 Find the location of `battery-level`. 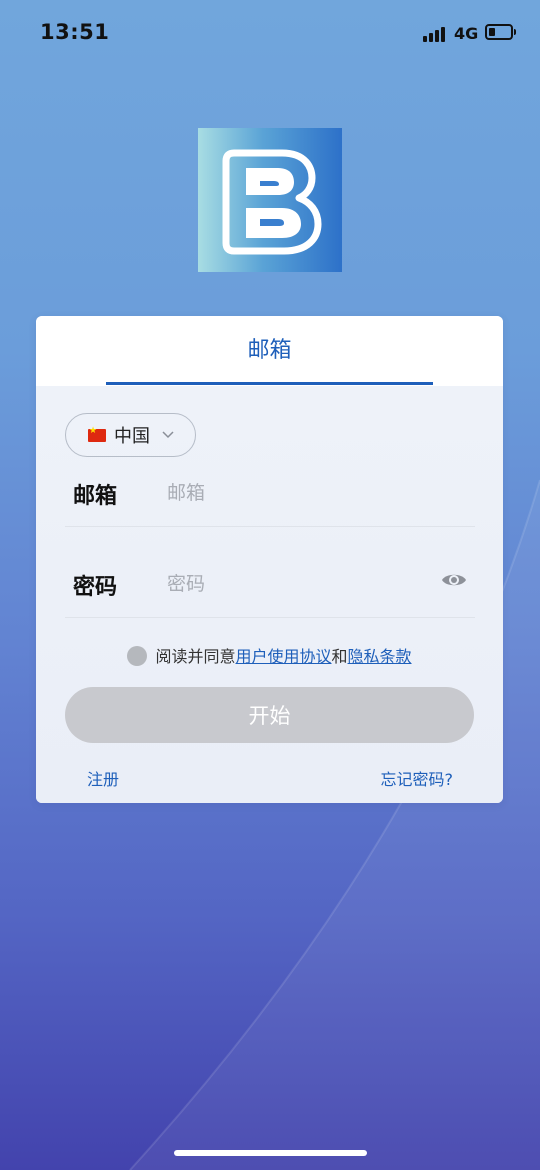

battery-level is located at coordinates (492, 32).